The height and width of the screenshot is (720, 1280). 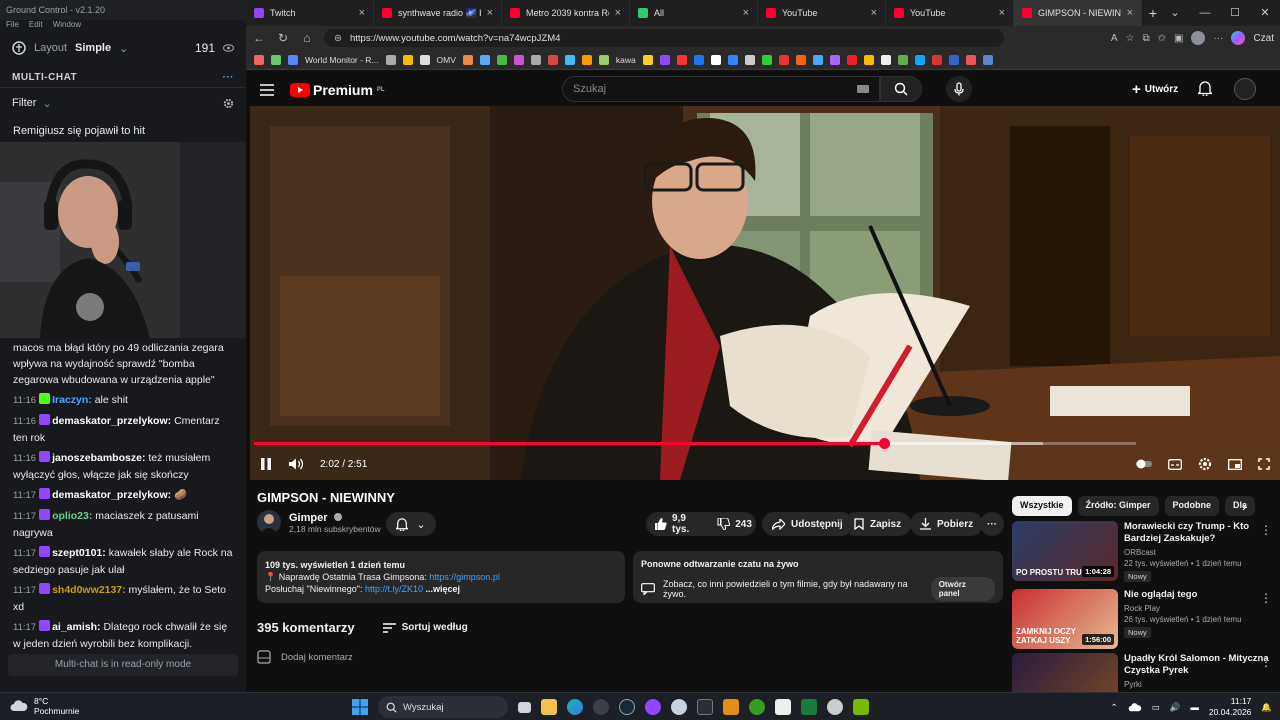 I want to click on save-button: Zapisz, so click(x=878, y=524).